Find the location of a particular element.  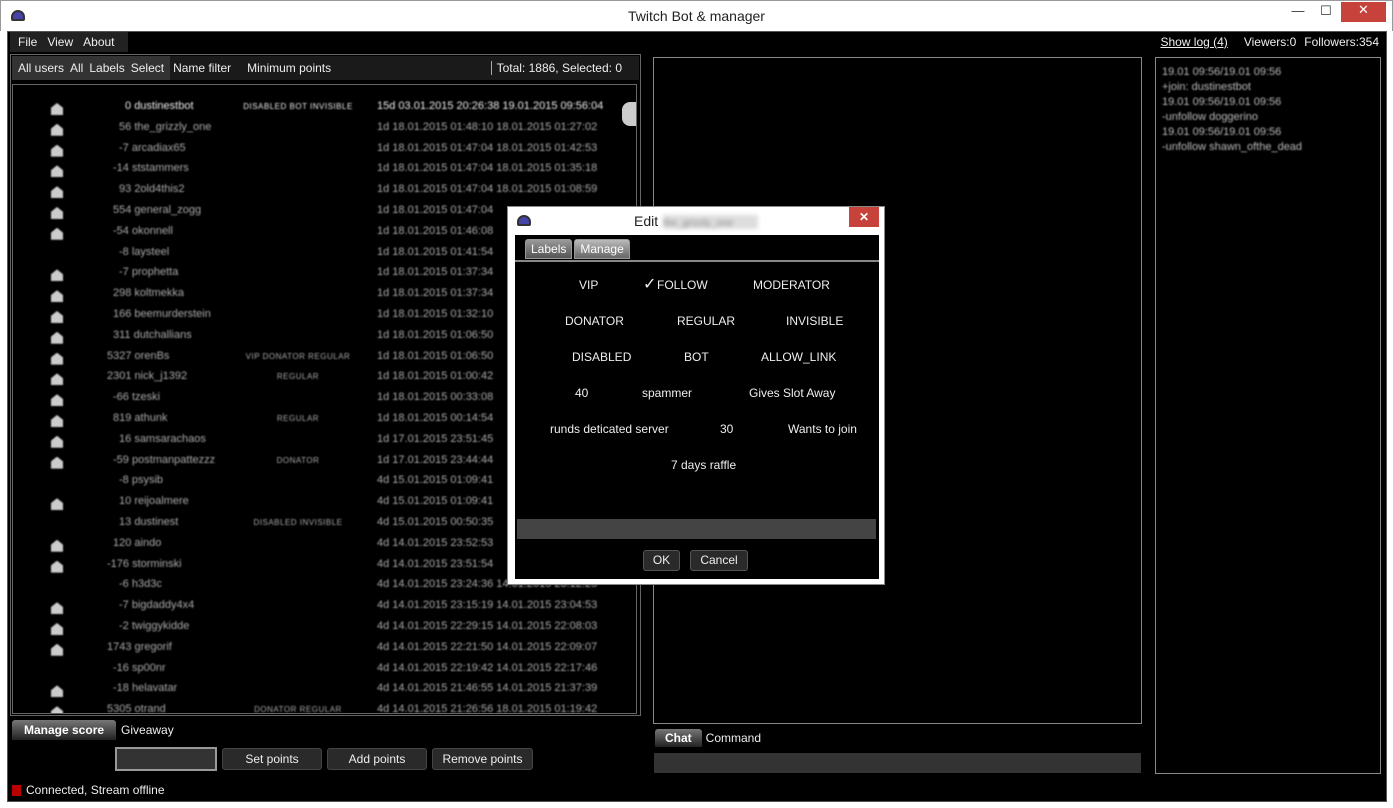

minimum-points-filter: Minimum points is located at coordinates (289, 68).